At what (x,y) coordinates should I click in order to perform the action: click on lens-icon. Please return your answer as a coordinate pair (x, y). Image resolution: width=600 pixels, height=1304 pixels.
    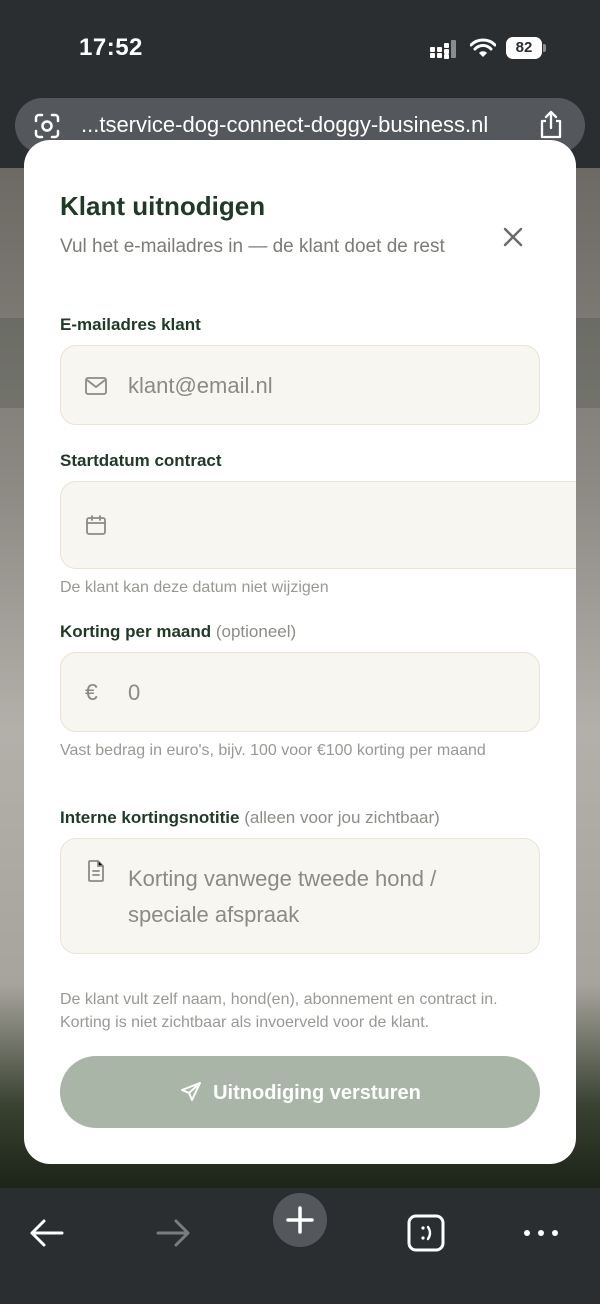
    Looking at the image, I should click on (47, 126).